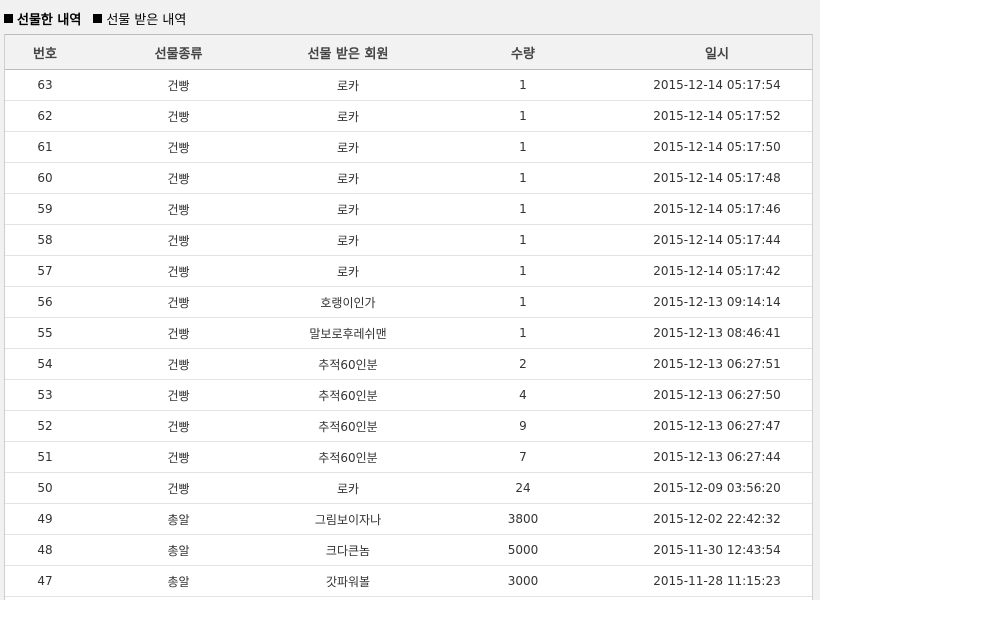 The width and height of the screenshot is (1008, 630). What do you see at coordinates (717, 271) in the screenshot?
I see `cell-datetime: 2015-12-14 05:17:42` at bounding box center [717, 271].